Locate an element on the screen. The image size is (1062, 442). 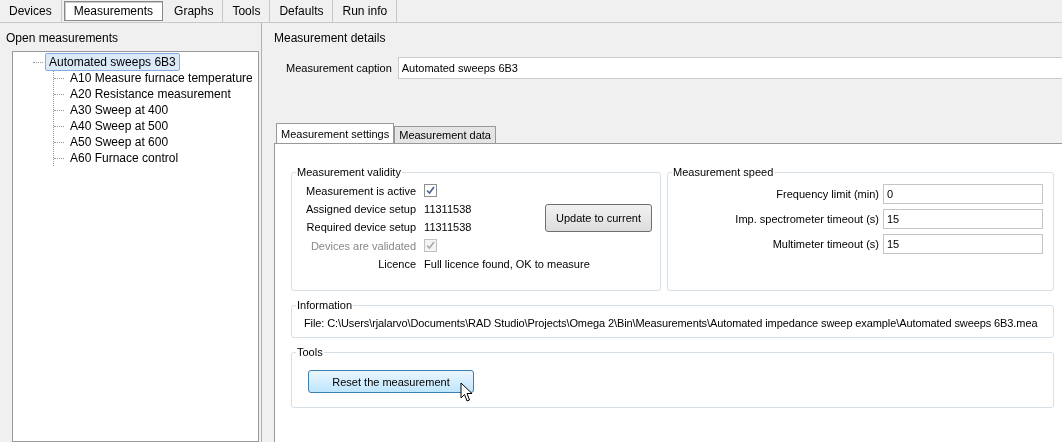
group-title: Information is located at coordinates (325, 305).